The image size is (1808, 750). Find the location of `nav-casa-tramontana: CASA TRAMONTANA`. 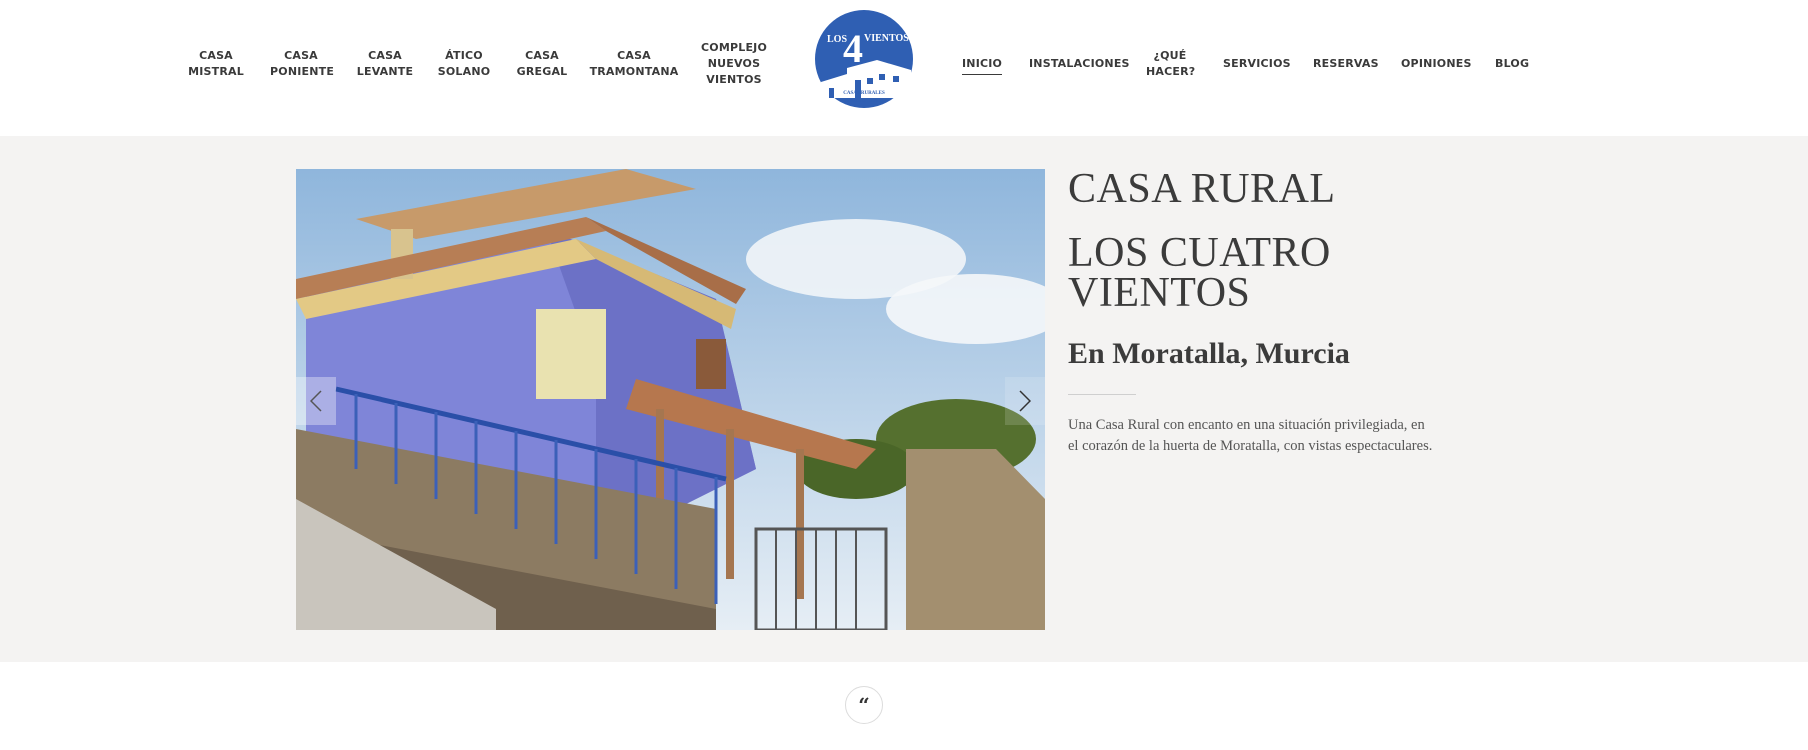

nav-casa-tramontana: CASA TRAMONTANA is located at coordinates (634, 64).